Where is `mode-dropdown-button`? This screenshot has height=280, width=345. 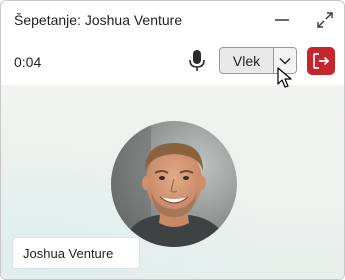
mode-dropdown-button is located at coordinates (285, 60).